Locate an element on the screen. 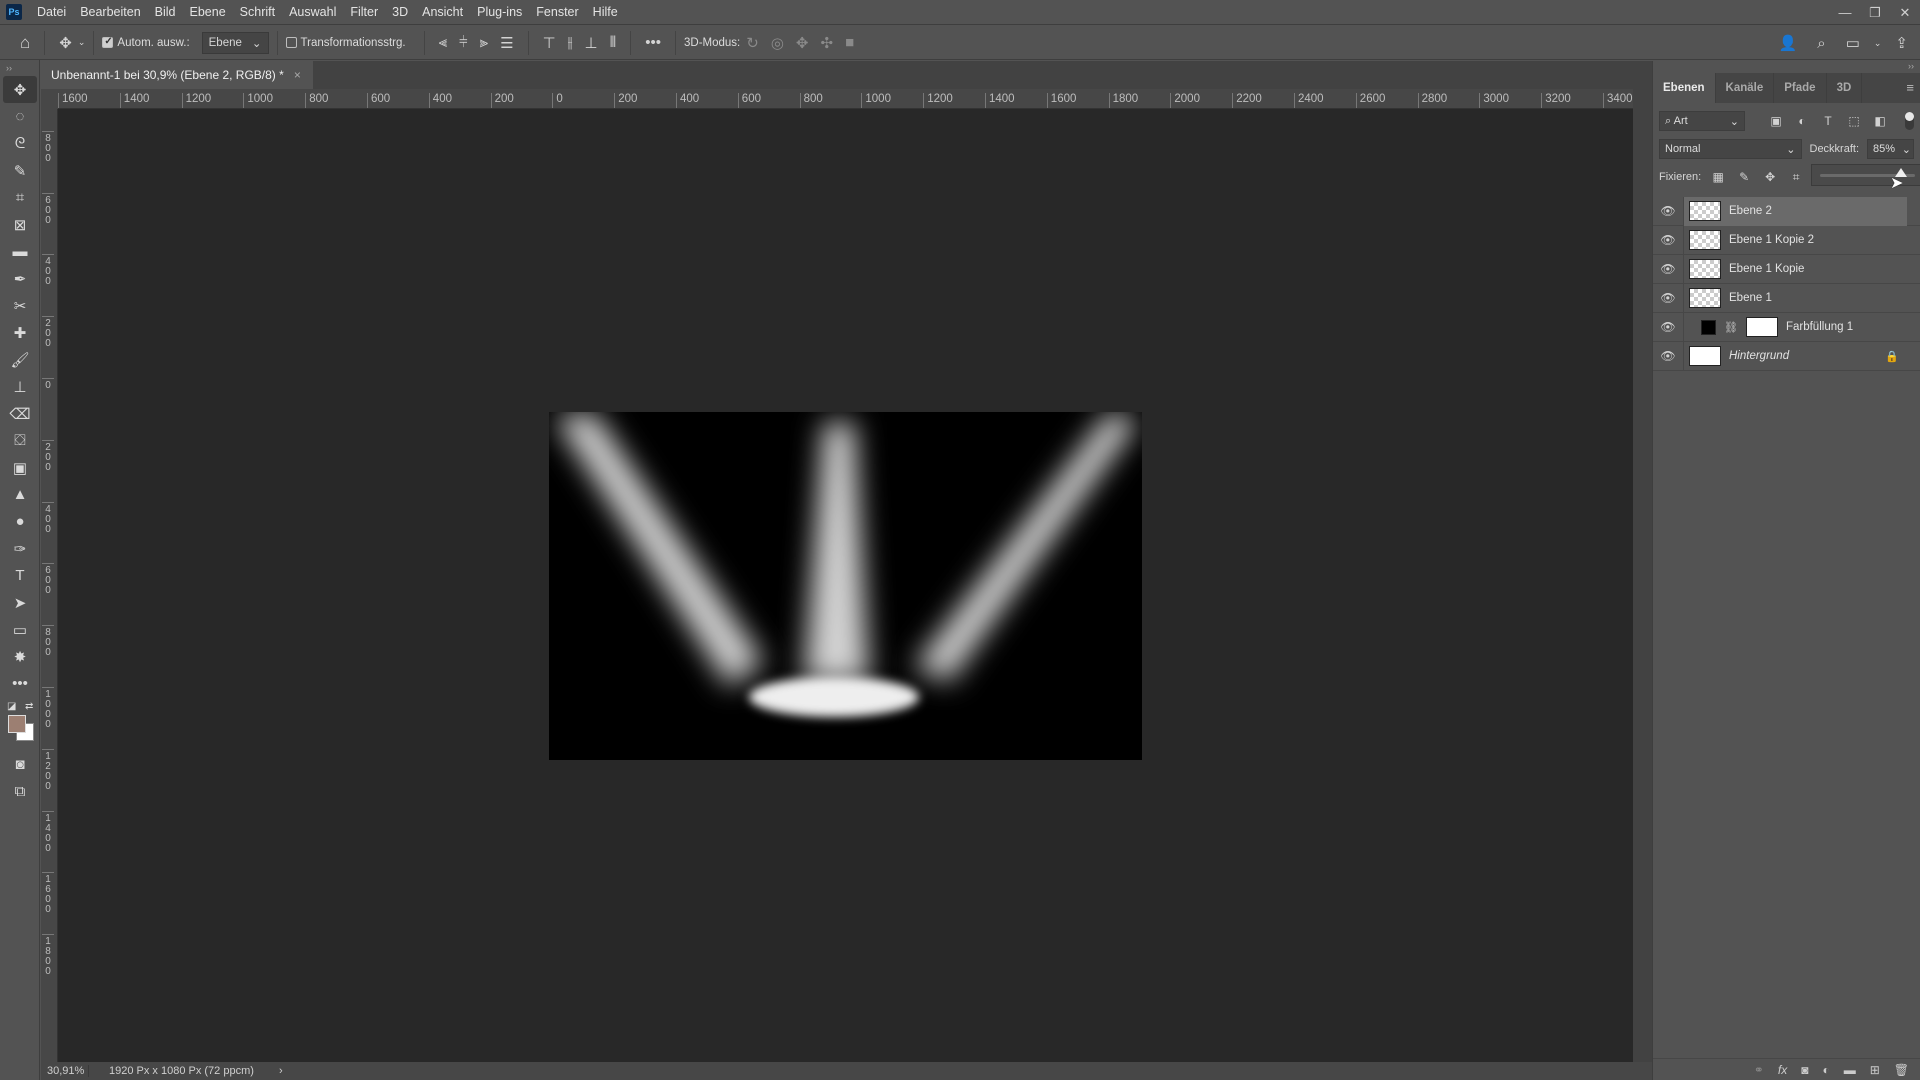  layer-row: 👁 ⛓ Farbfüllung 1 is located at coordinates (1786, 327).